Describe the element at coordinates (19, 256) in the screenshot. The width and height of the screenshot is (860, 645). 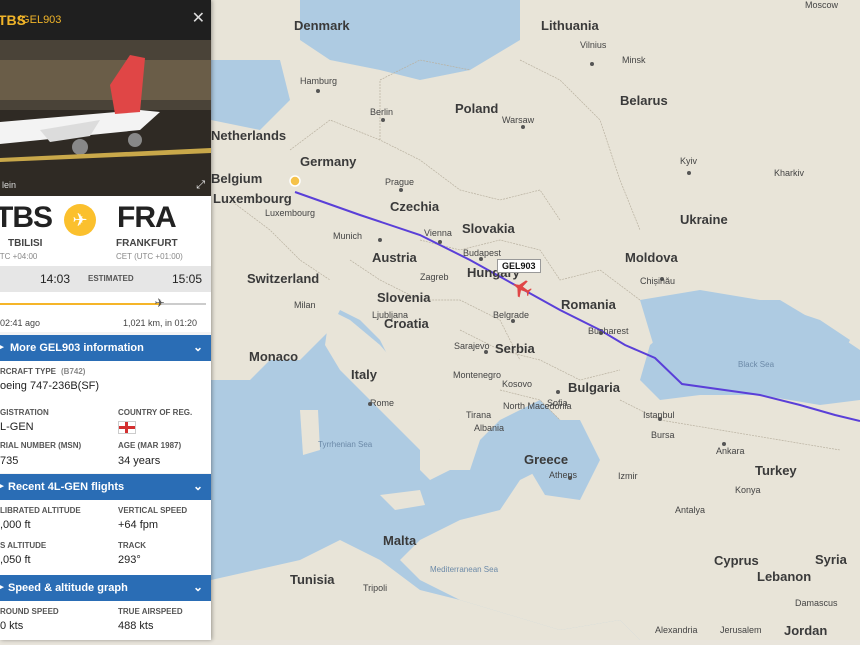
I see `origin-tz: UTC +04:00` at that location.